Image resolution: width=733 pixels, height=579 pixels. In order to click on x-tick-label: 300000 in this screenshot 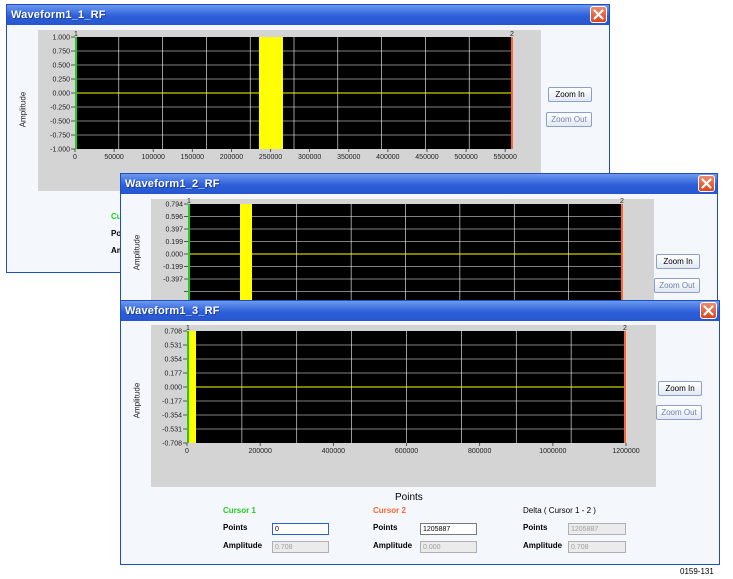, I will do `click(309, 157)`.